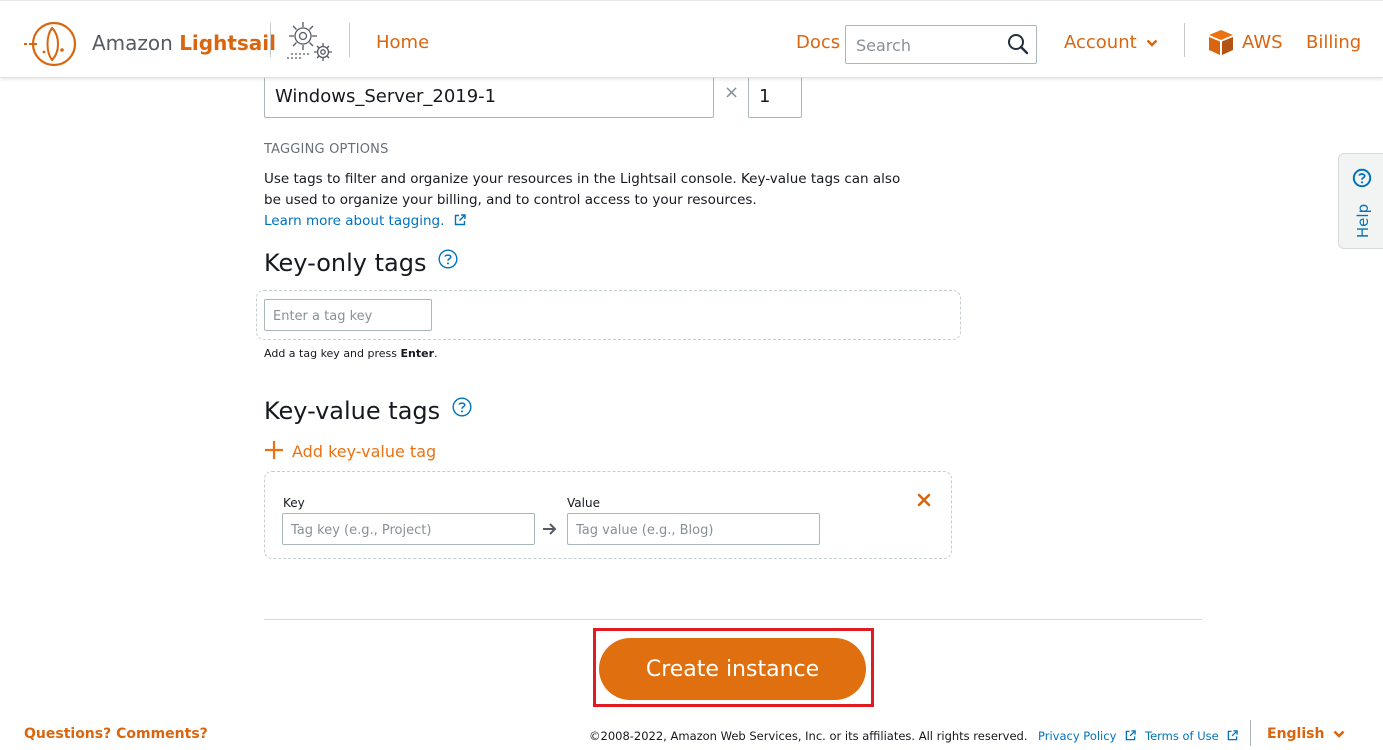  Describe the element at coordinates (1221, 42) in the screenshot. I see `aws-box-icon` at that location.